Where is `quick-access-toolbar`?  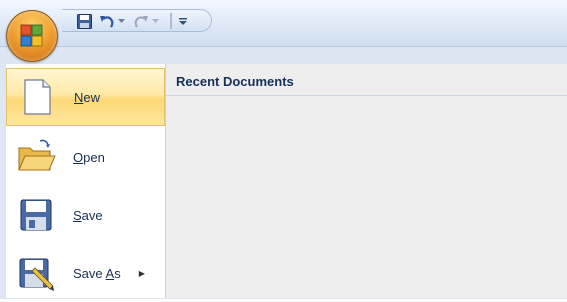
quick-access-toolbar is located at coordinates (137, 20).